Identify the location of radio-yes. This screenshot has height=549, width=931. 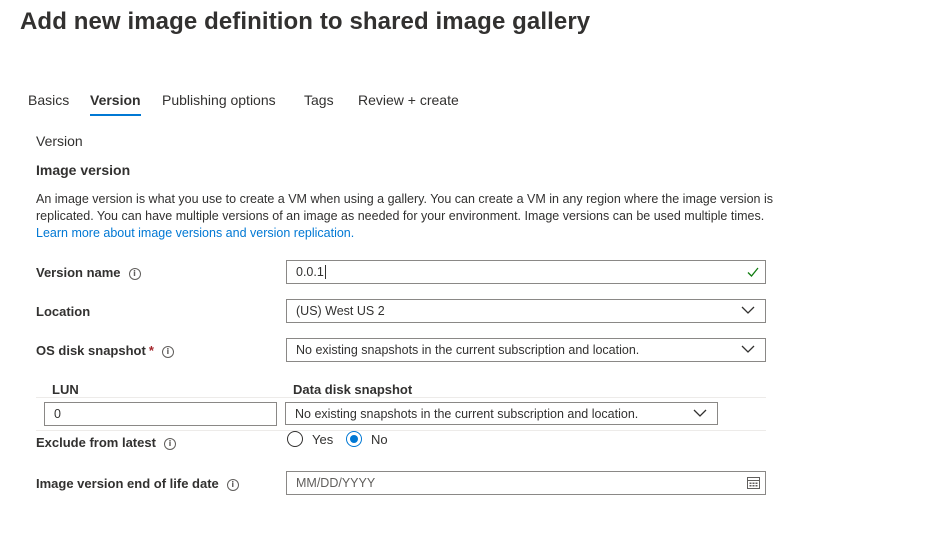
(295, 439).